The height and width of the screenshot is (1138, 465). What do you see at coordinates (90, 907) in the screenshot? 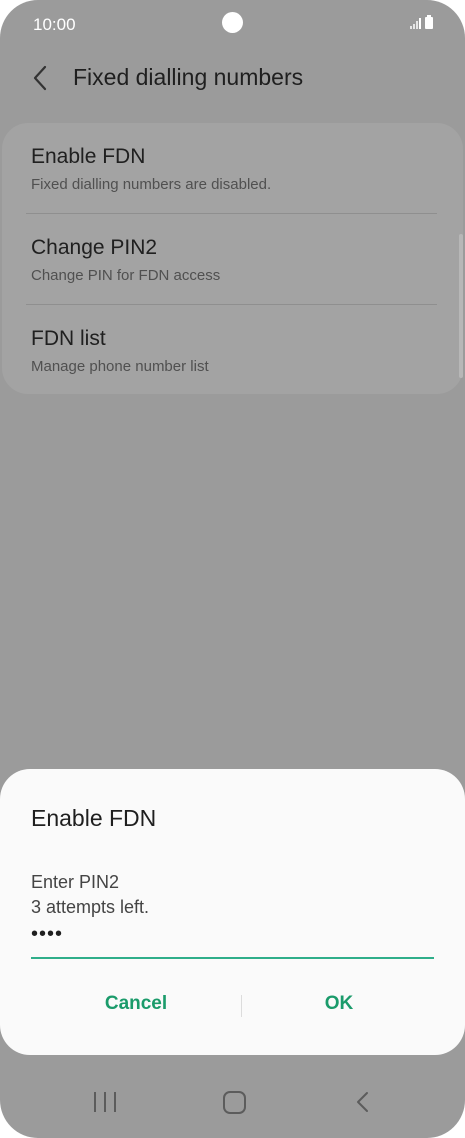
I see `dialog-message-line2: 3 attempts left.` at bounding box center [90, 907].